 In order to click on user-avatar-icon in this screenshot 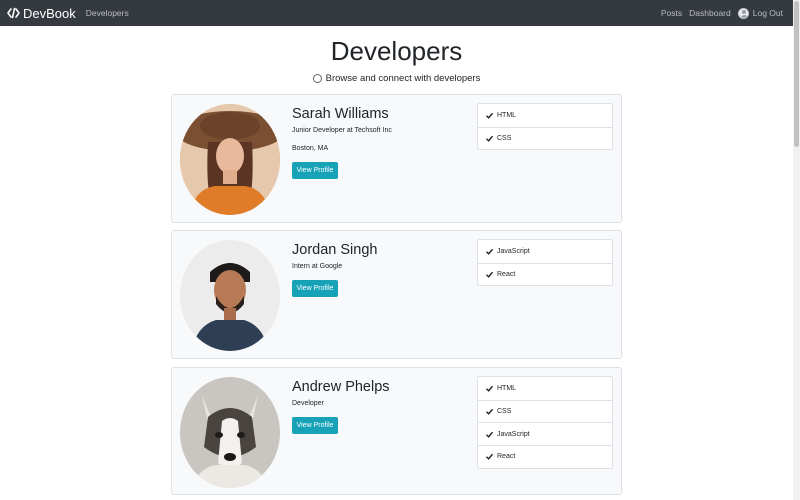, I will do `click(743, 13)`.